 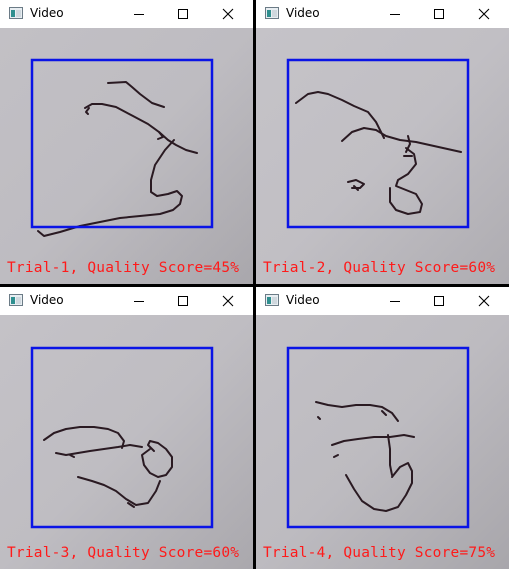 What do you see at coordinates (379, 268) in the screenshot?
I see `quality-score-label: Trial-2, Quality Score=60%` at bounding box center [379, 268].